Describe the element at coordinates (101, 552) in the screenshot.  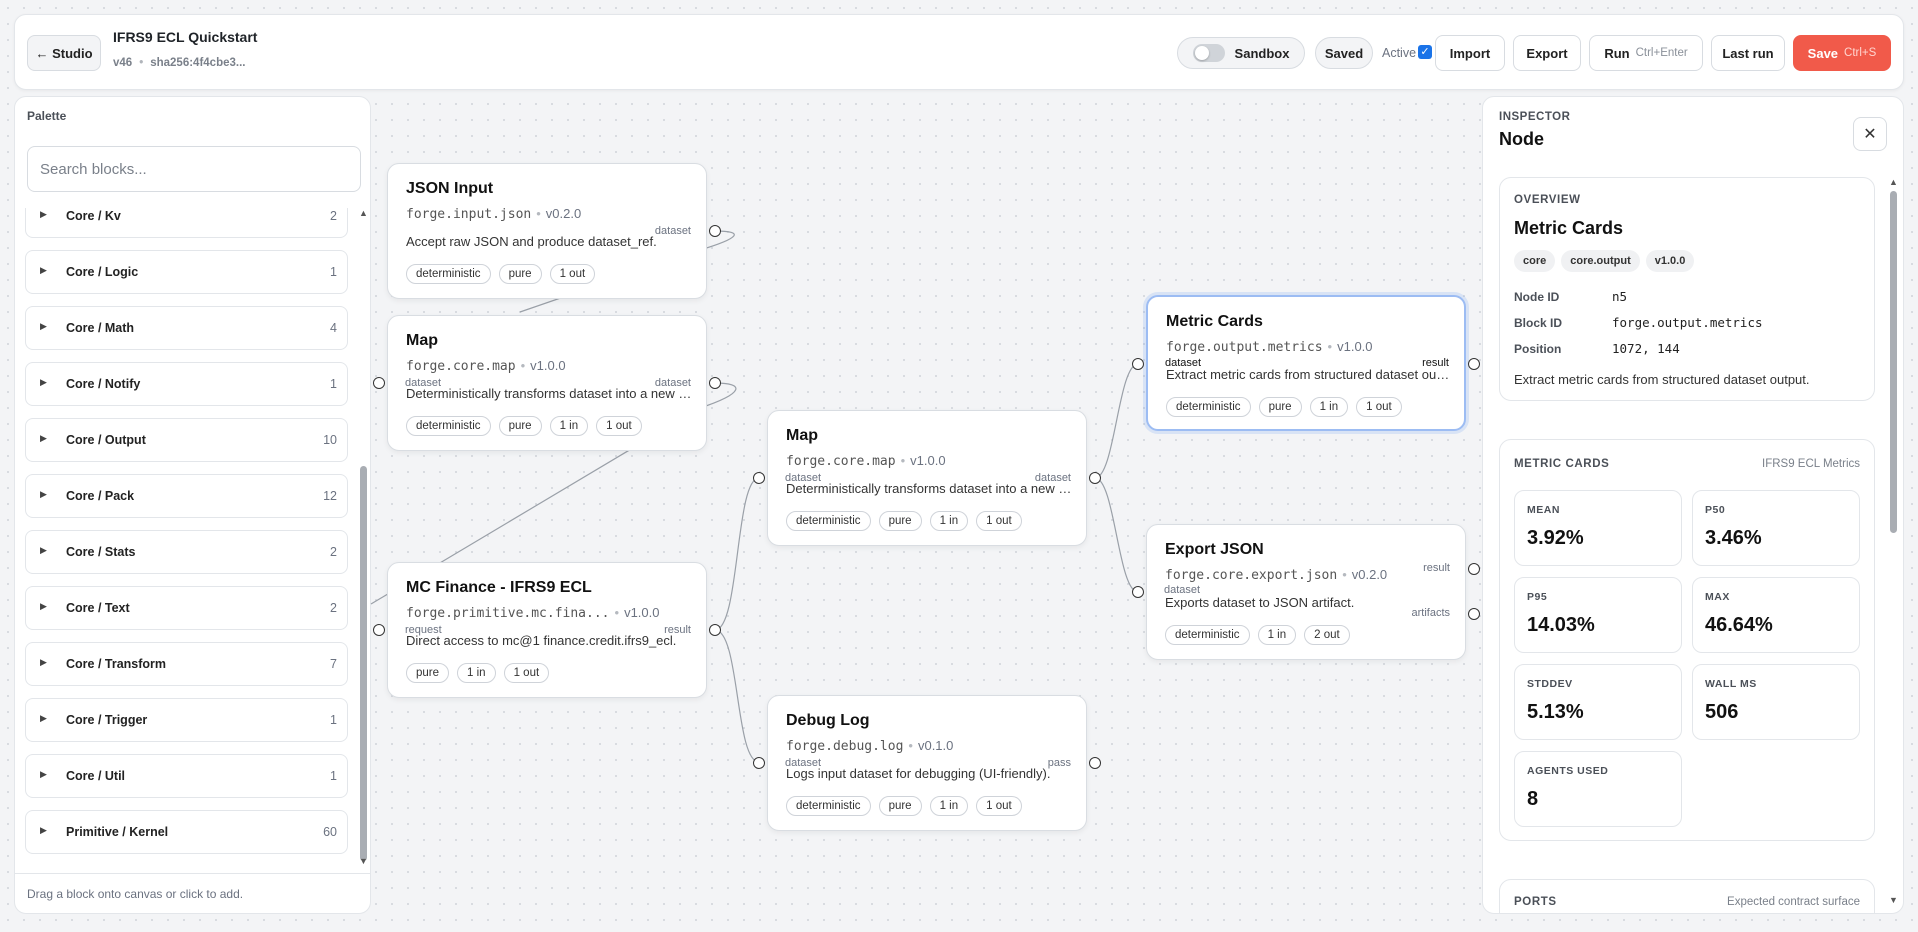
I see `category-name: Core / Stats` at that location.